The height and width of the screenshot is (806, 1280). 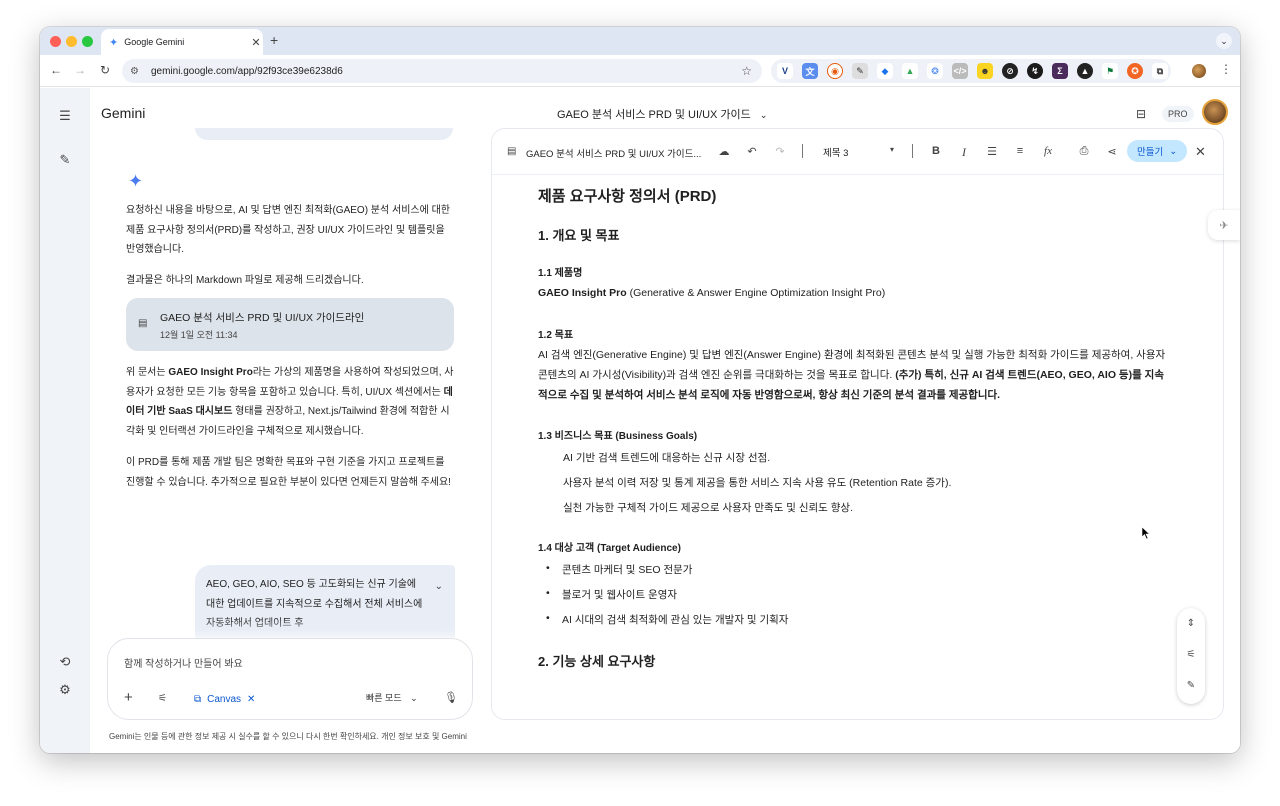 I want to click on mode-selector: 빠른 모드 ⌄, so click(x=392, y=697).